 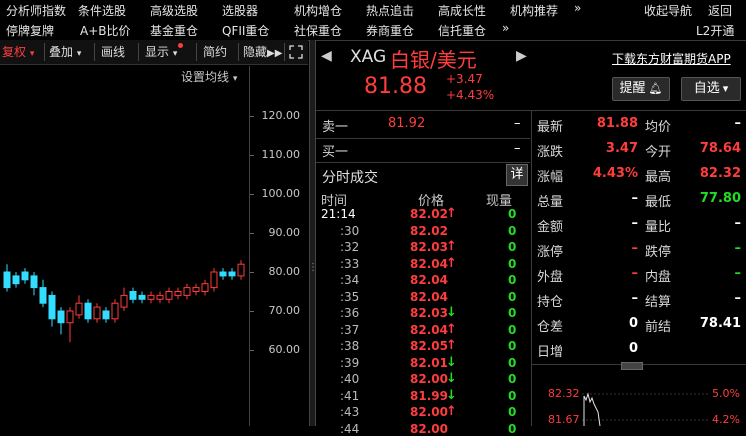 What do you see at coordinates (470, 95) in the screenshot?
I see `price-change-pct: +4.43%` at bounding box center [470, 95].